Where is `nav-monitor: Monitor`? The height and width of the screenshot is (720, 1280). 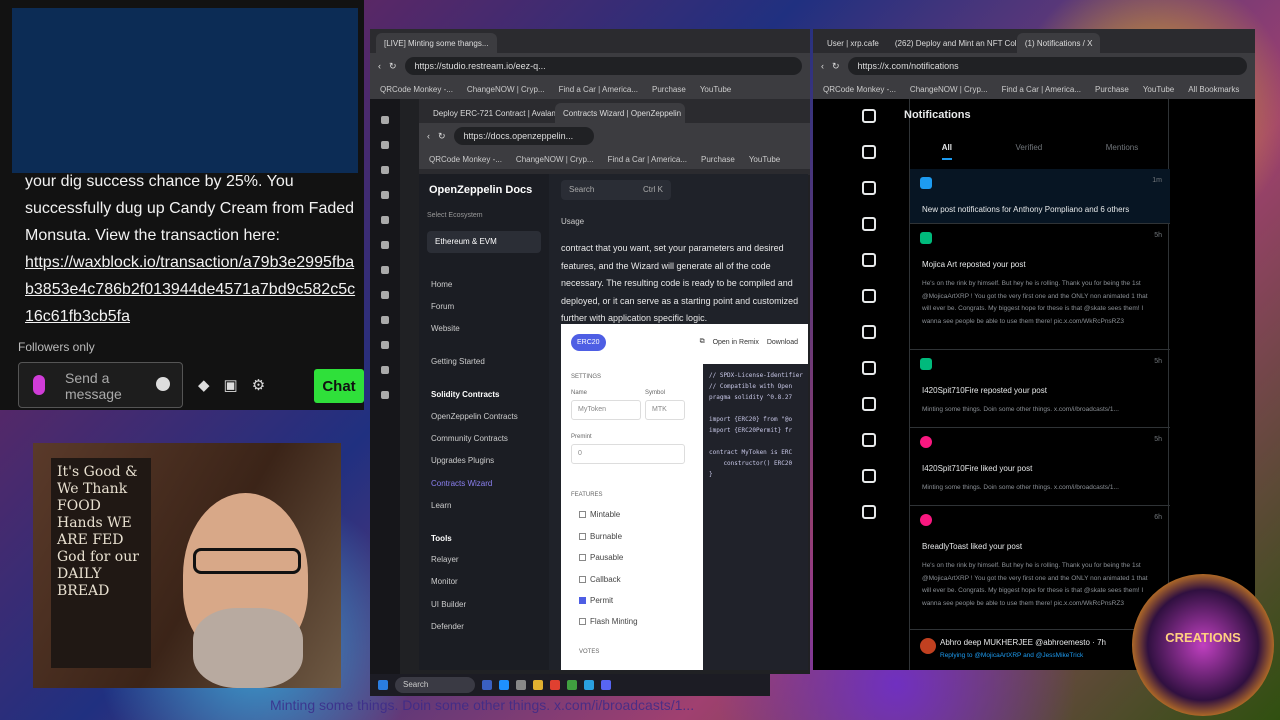
nav-monitor: Monitor is located at coordinates (444, 581).